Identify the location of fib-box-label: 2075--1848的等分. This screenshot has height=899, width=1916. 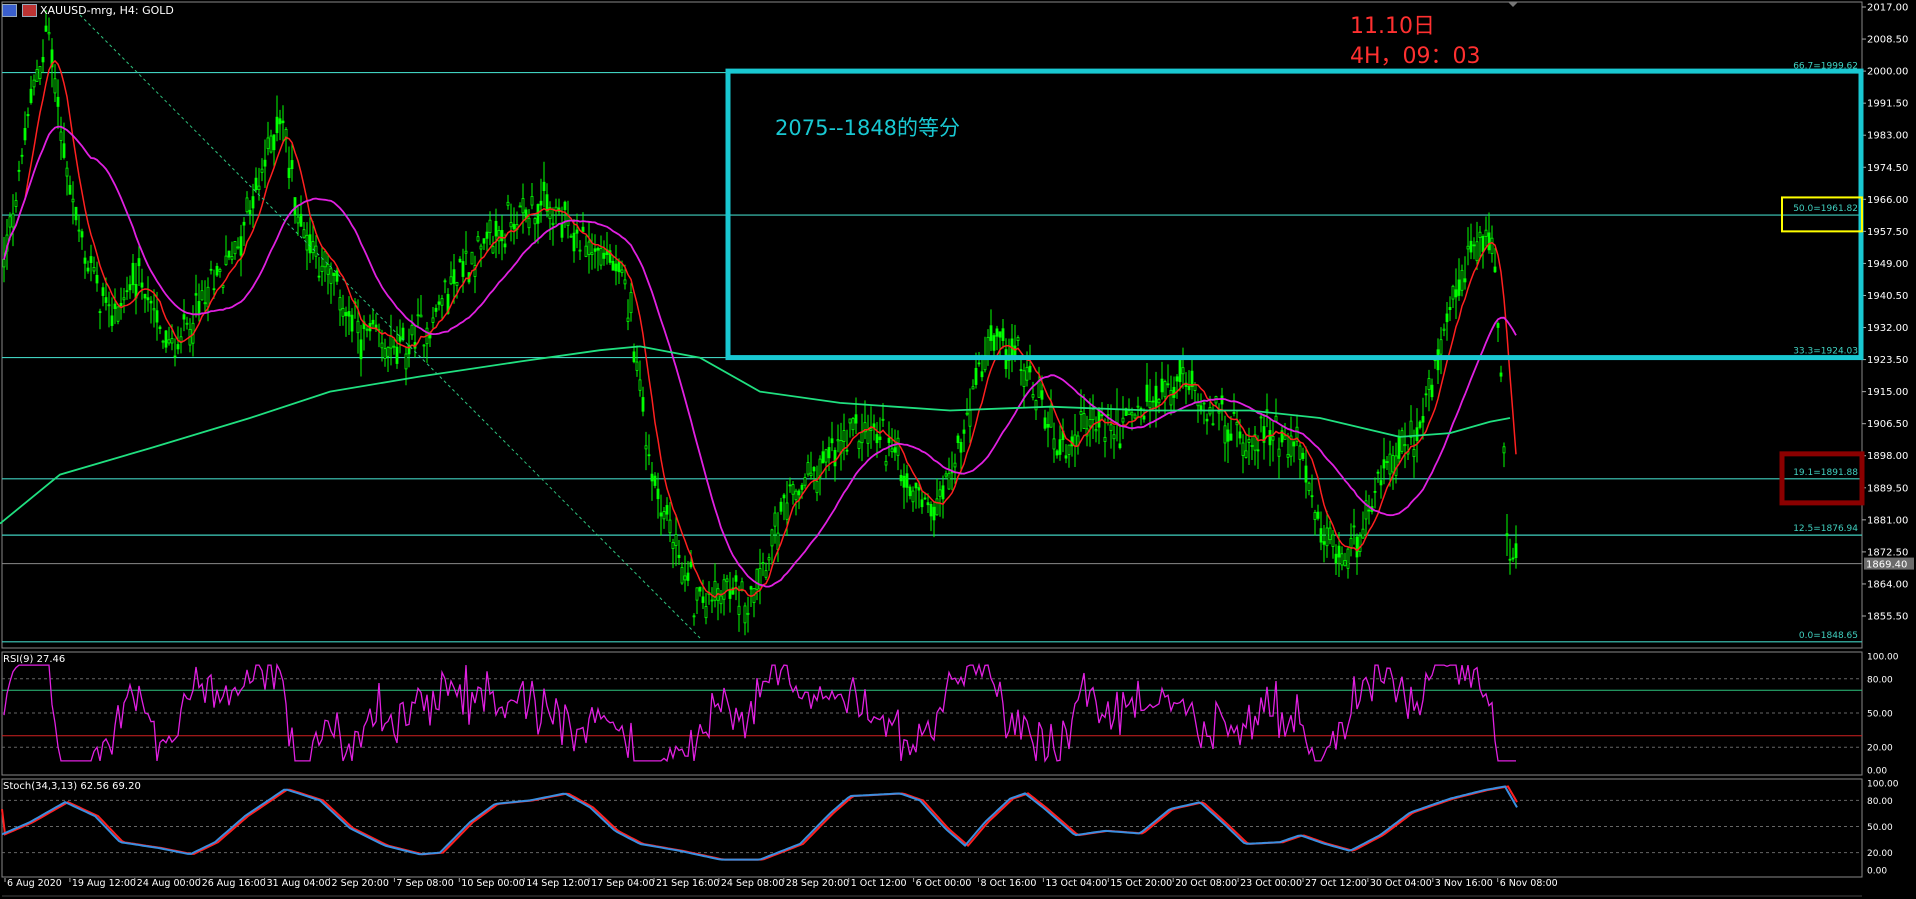
(868, 128).